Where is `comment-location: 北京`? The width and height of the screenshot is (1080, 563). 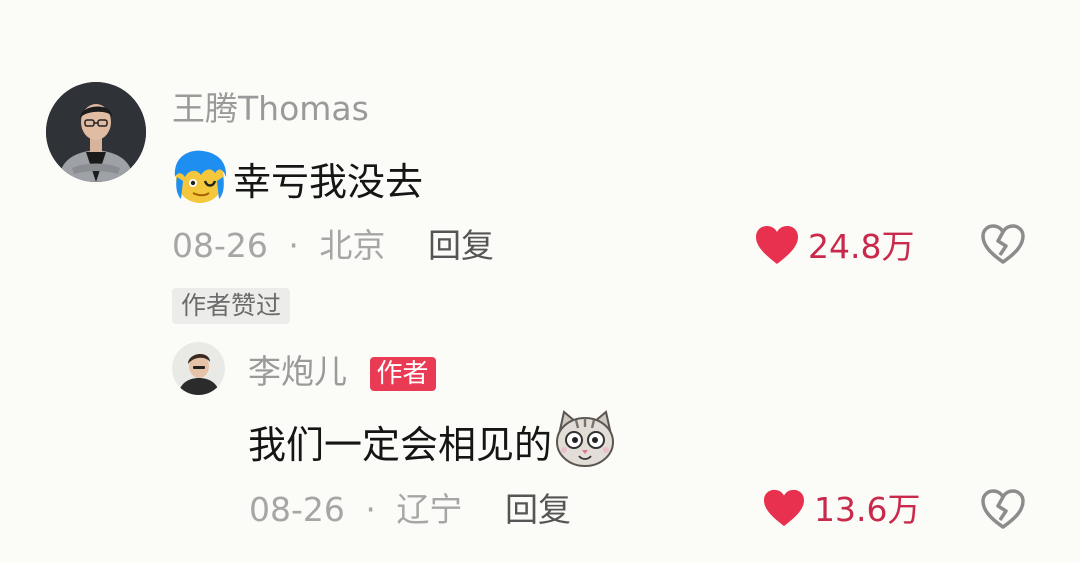 comment-location: 北京 is located at coordinates (352, 245).